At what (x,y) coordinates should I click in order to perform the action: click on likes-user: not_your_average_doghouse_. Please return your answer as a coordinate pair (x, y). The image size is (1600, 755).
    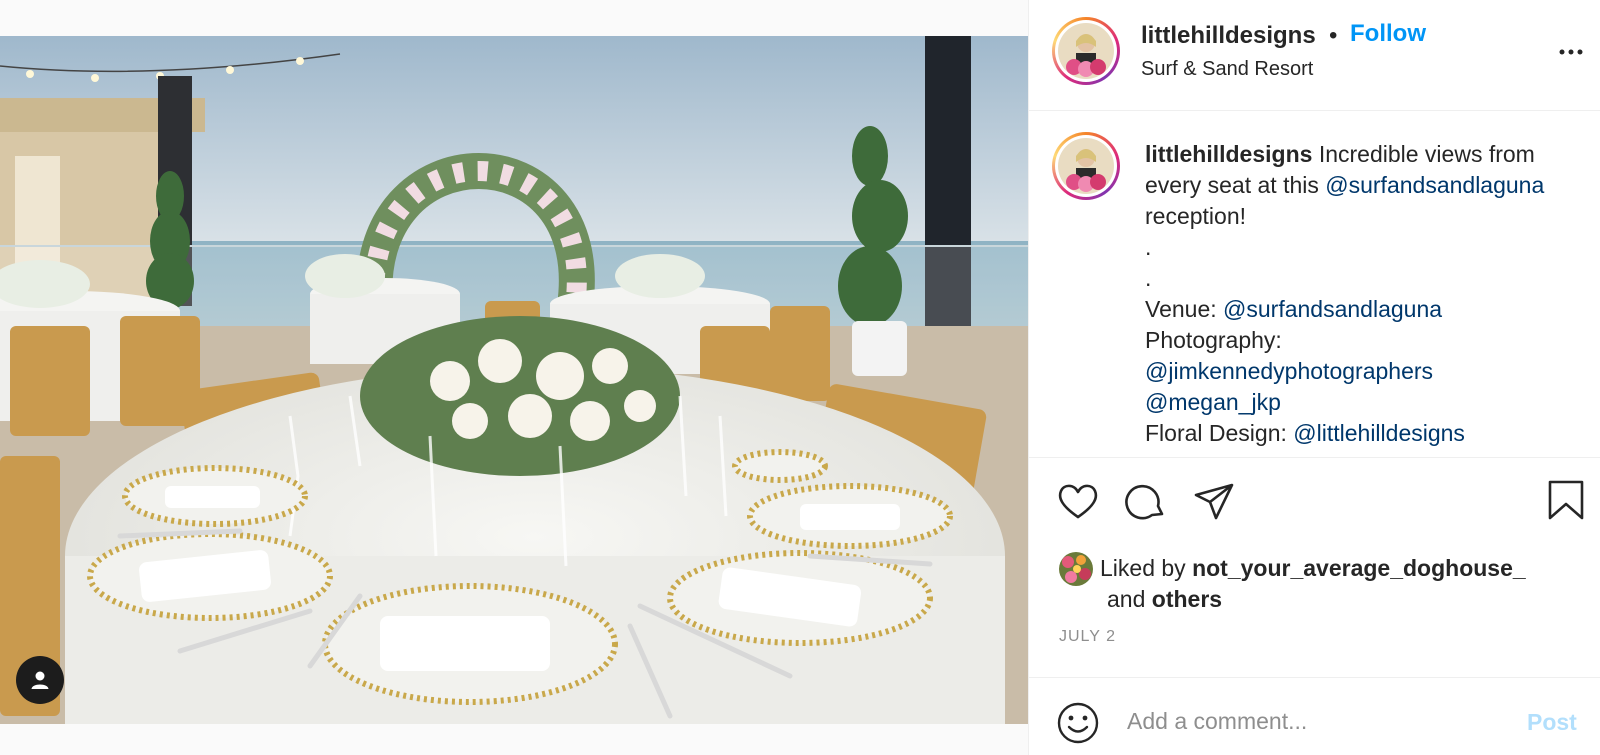
    Looking at the image, I should click on (1359, 568).